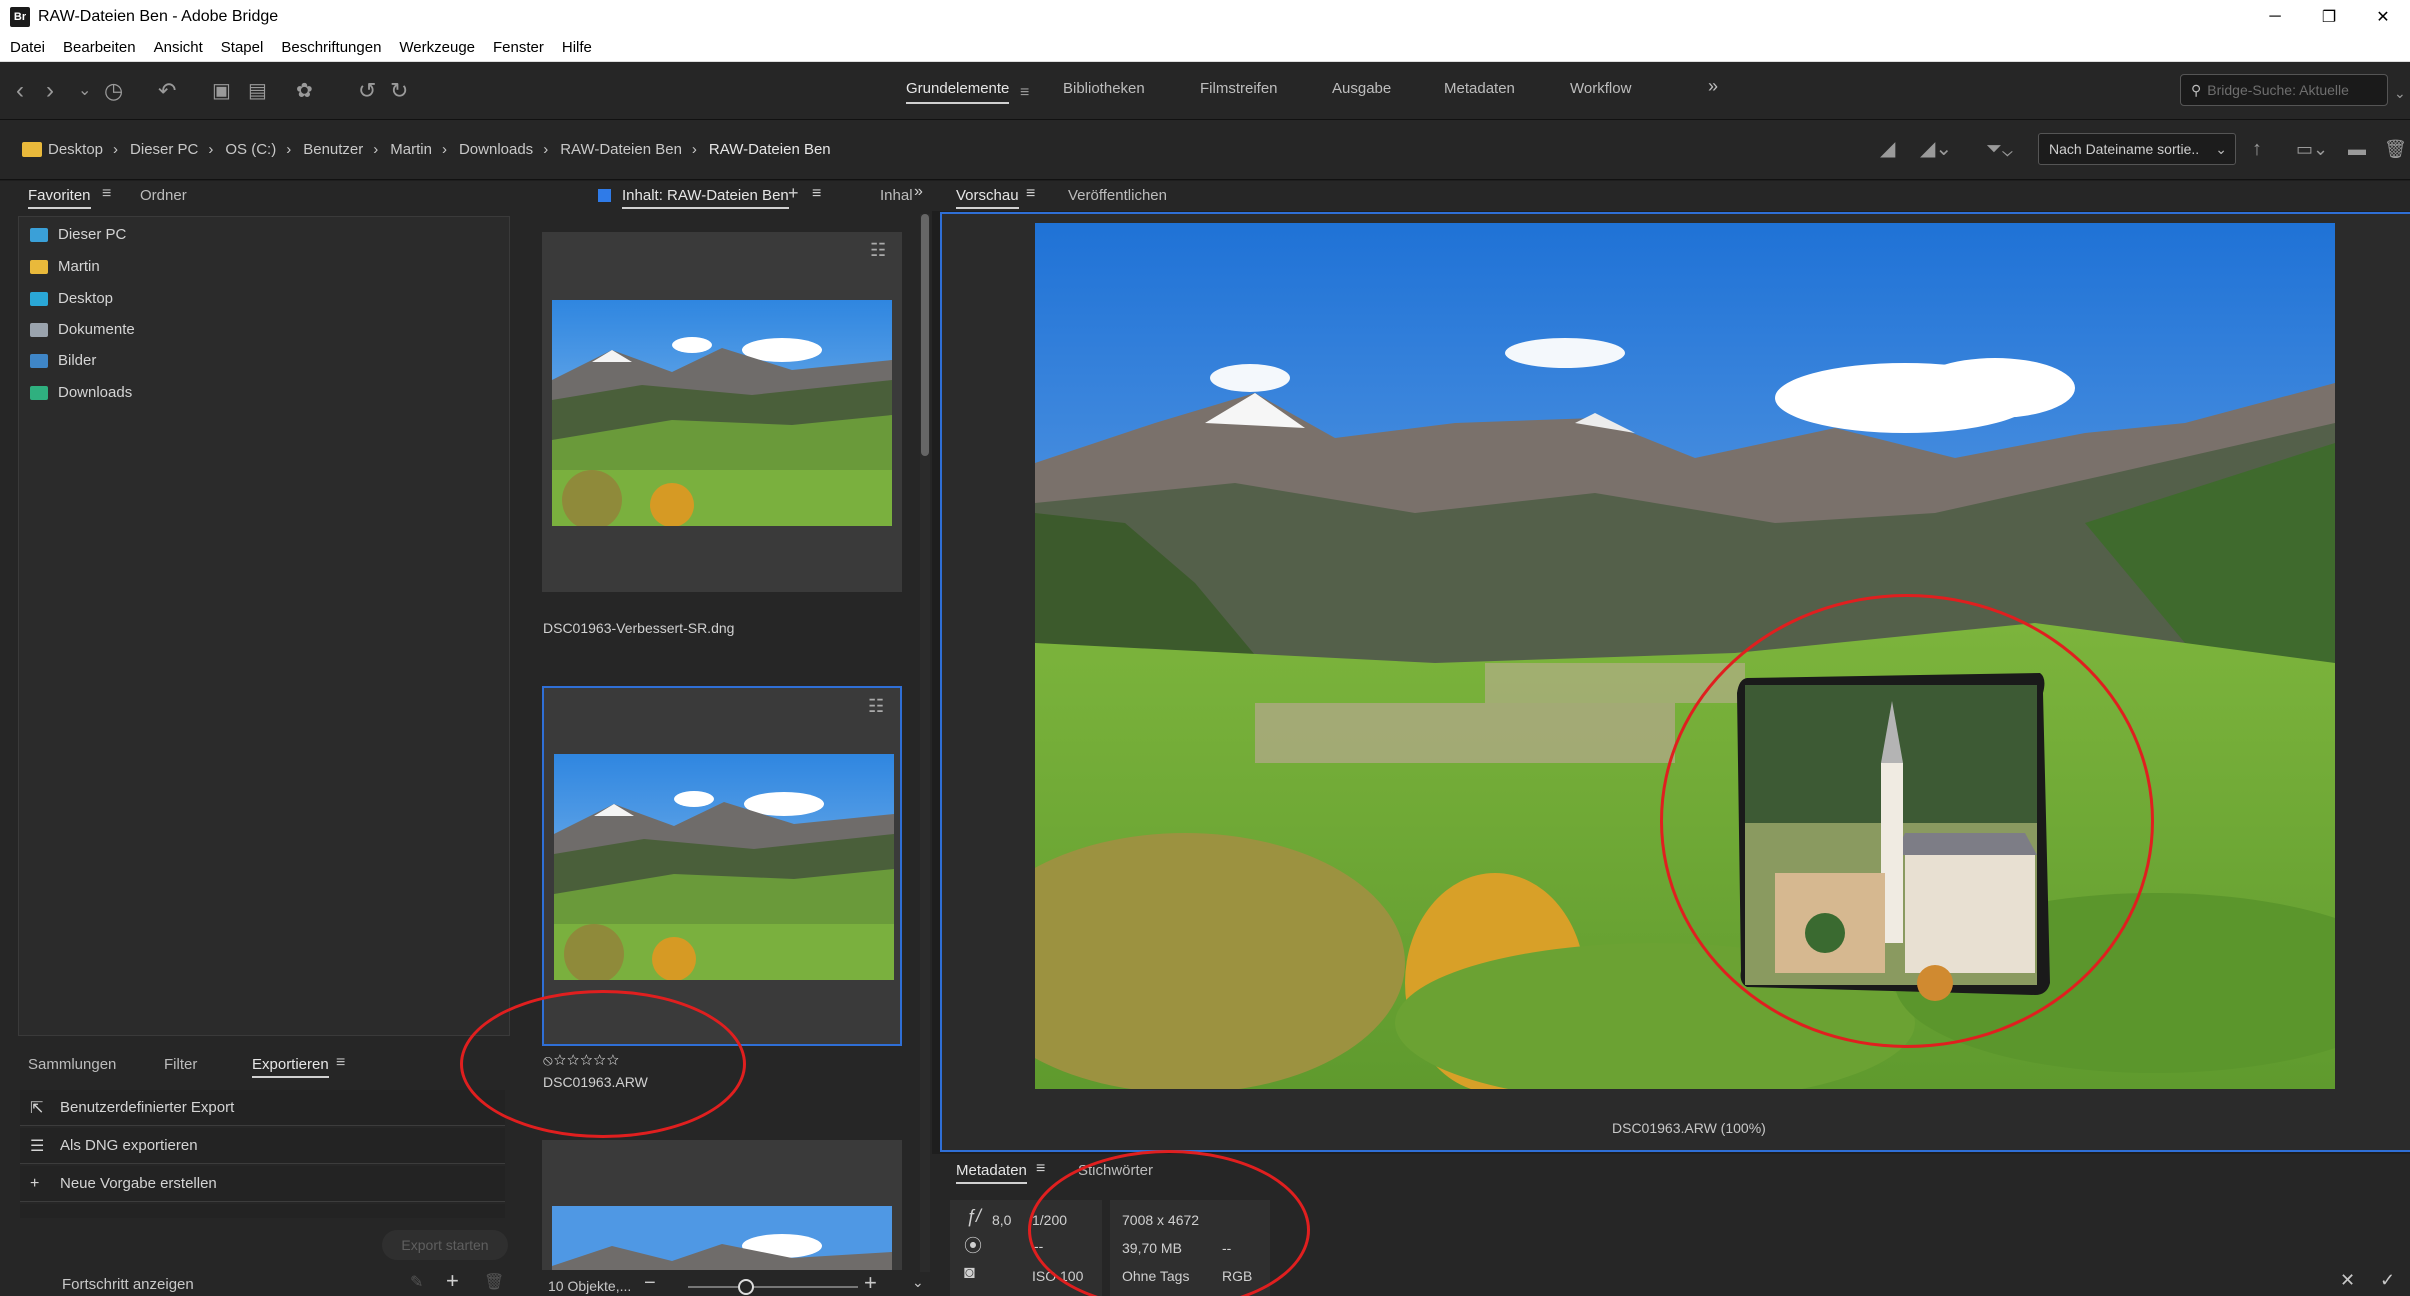 This screenshot has height=1296, width=2410. What do you see at coordinates (1361, 92) in the screenshot?
I see `workspace-ausgabe: Ausgabe` at bounding box center [1361, 92].